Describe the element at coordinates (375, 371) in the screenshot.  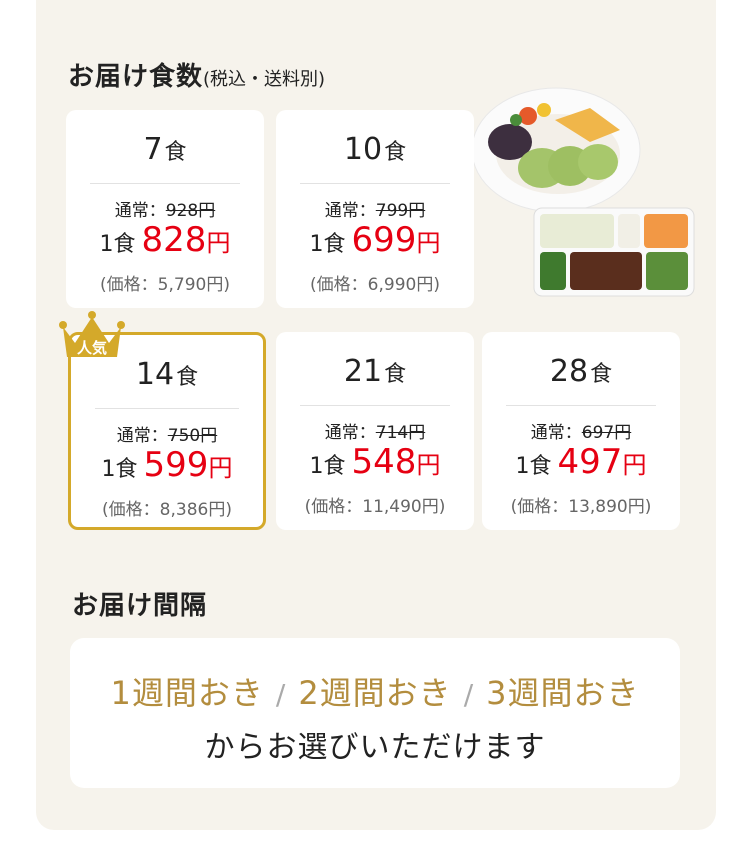
I see `plan-count: 21食` at that location.